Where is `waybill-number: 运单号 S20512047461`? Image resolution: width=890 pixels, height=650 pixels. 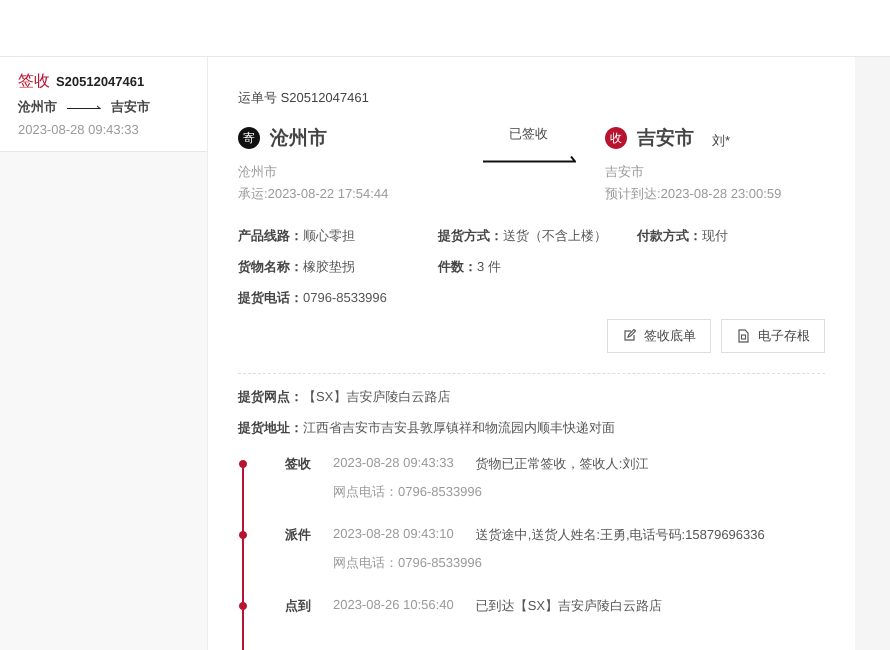
waybill-number: 运单号 S20512047461 is located at coordinates (304, 98).